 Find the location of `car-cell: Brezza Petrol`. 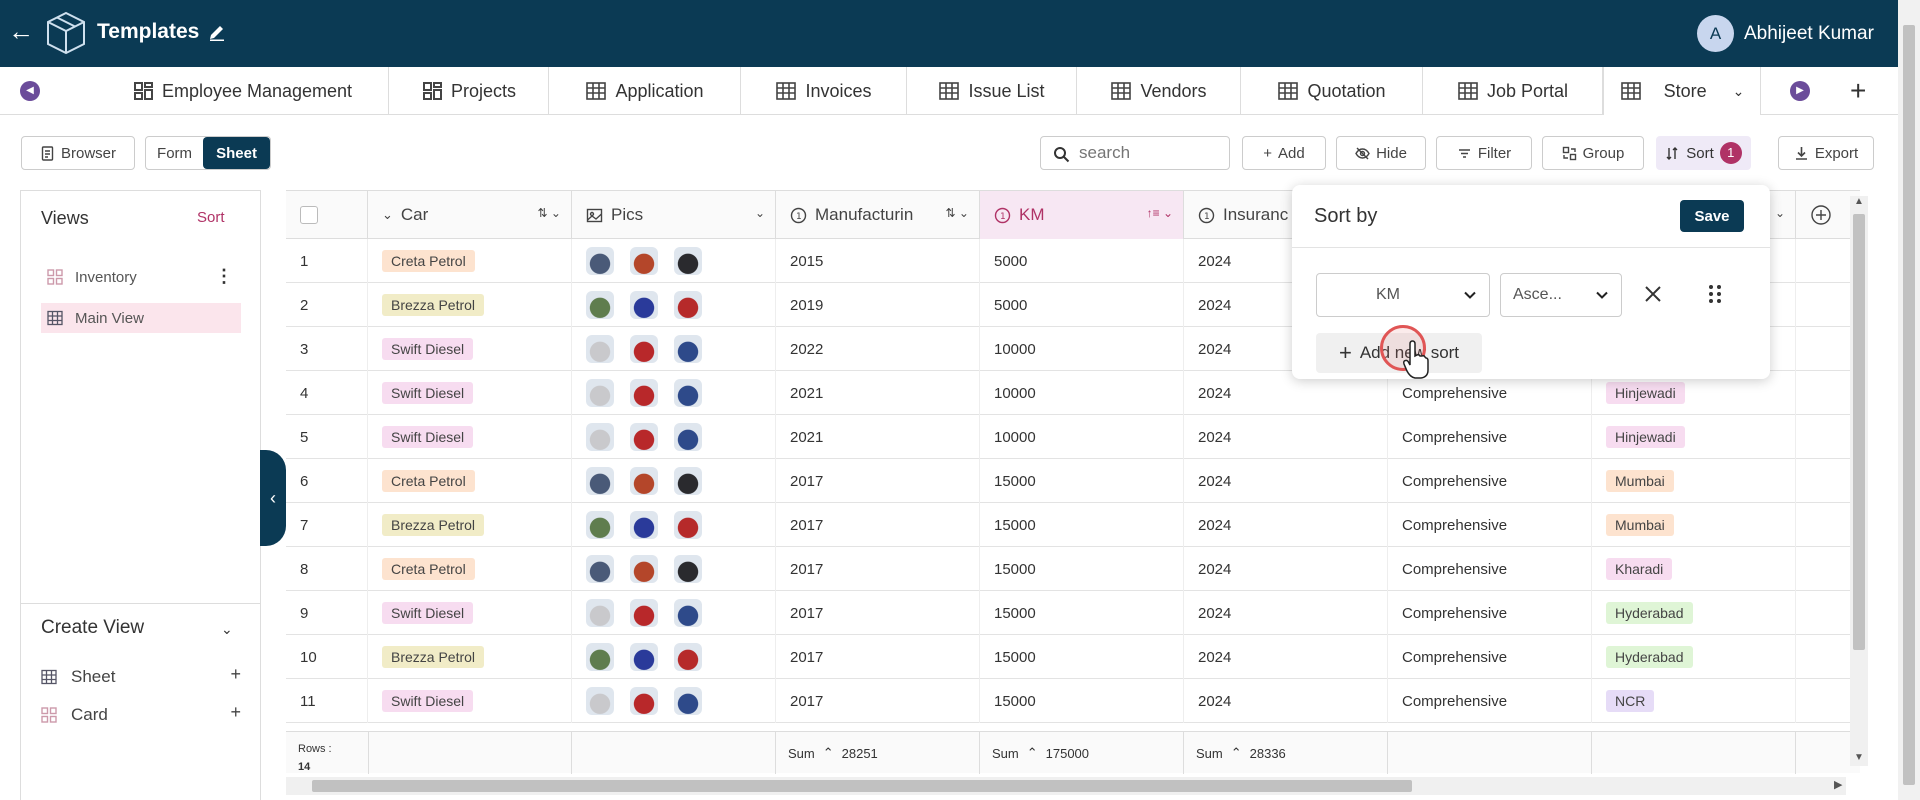

car-cell: Brezza Petrol is located at coordinates (470, 525).